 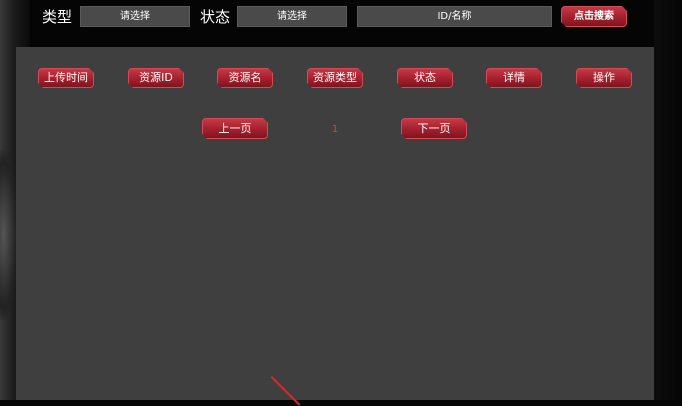 What do you see at coordinates (156, 78) in the screenshot?
I see `column-resource-id: 资源ID` at bounding box center [156, 78].